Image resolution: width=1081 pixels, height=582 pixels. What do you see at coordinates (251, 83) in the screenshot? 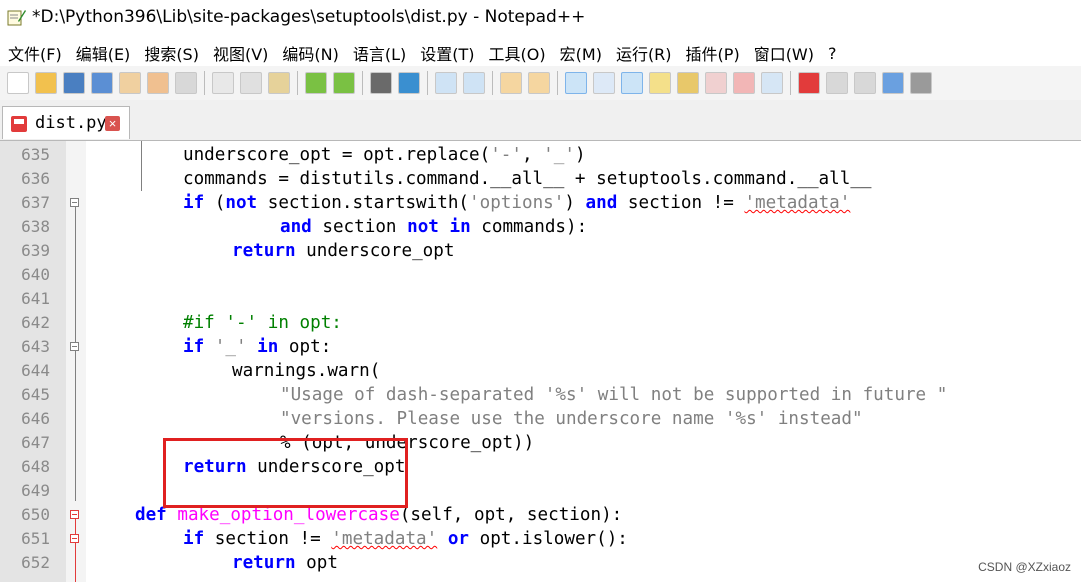
I see `copy-icon` at bounding box center [251, 83].